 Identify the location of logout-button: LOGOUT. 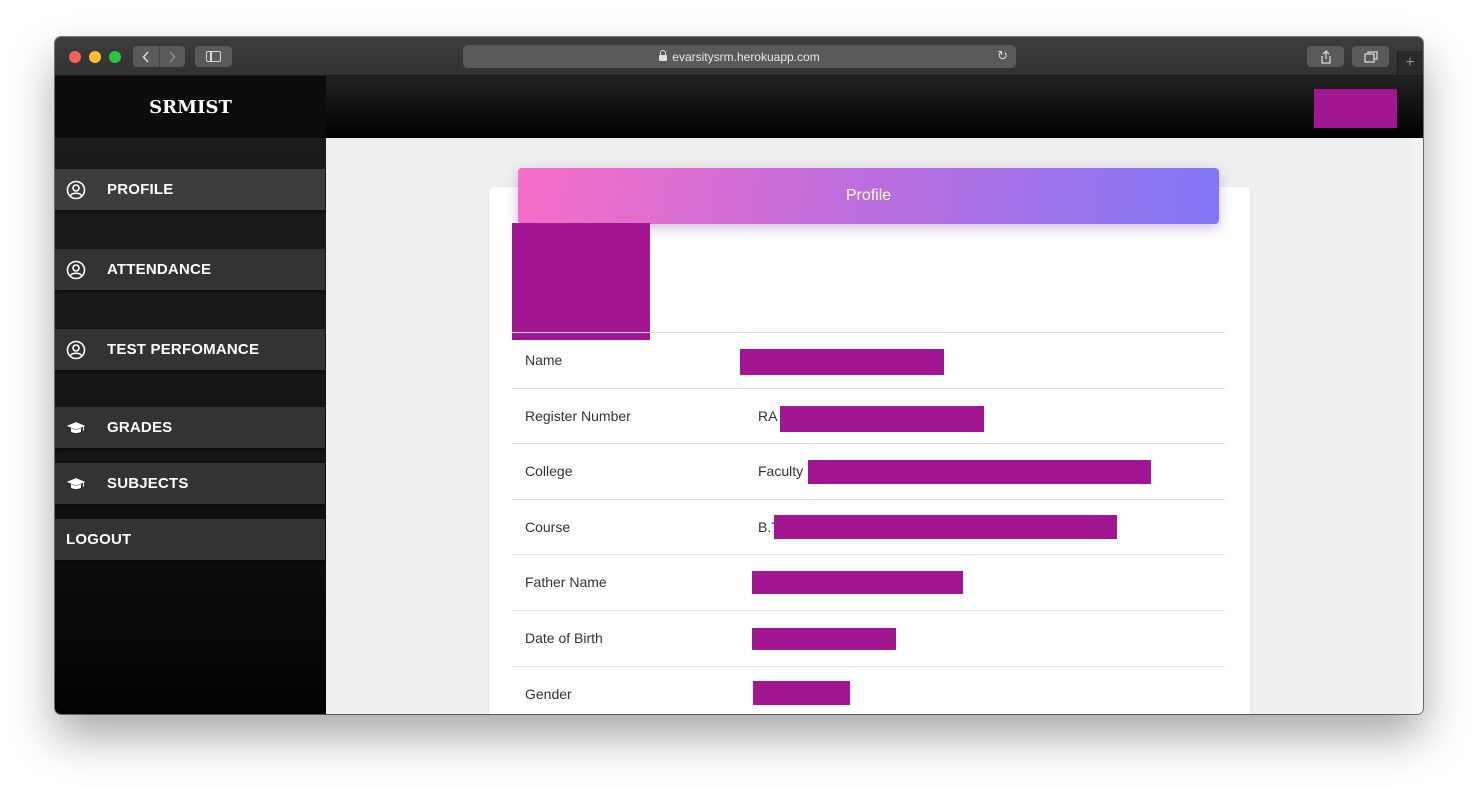
(190, 539).